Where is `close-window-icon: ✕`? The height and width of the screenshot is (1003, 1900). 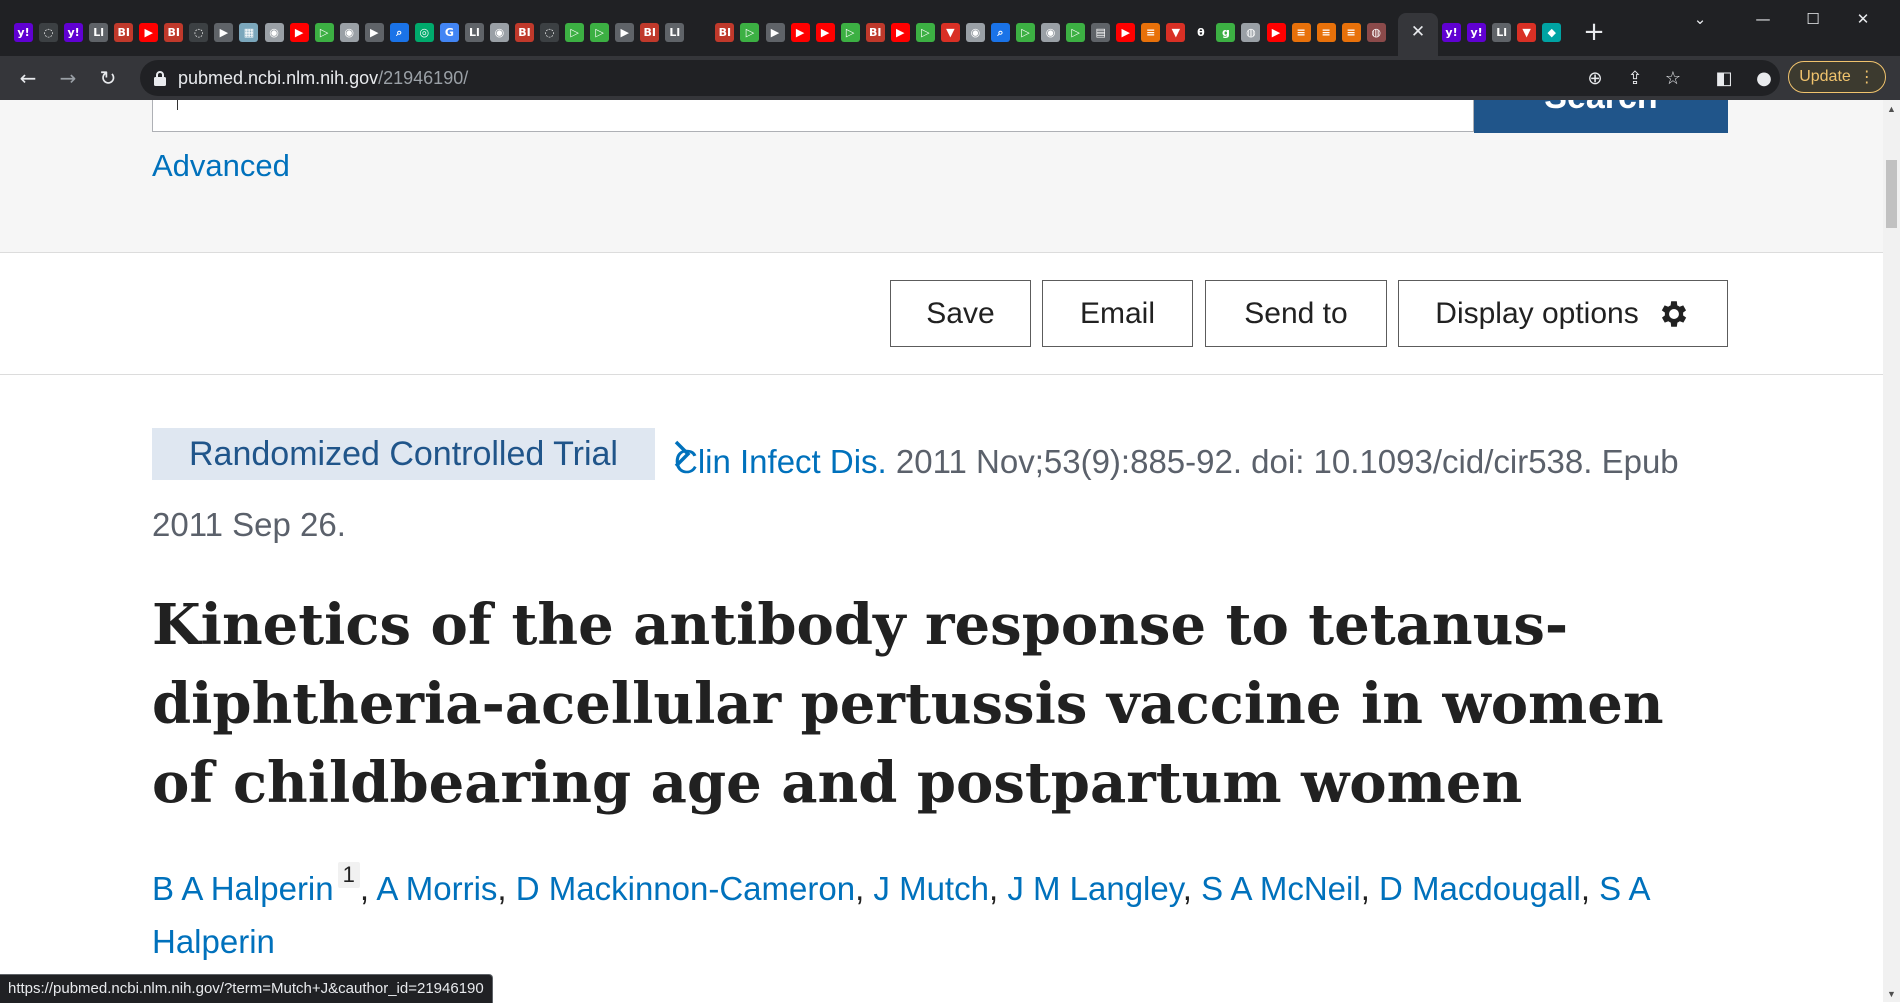
close-window-icon: ✕ is located at coordinates (1863, 19).